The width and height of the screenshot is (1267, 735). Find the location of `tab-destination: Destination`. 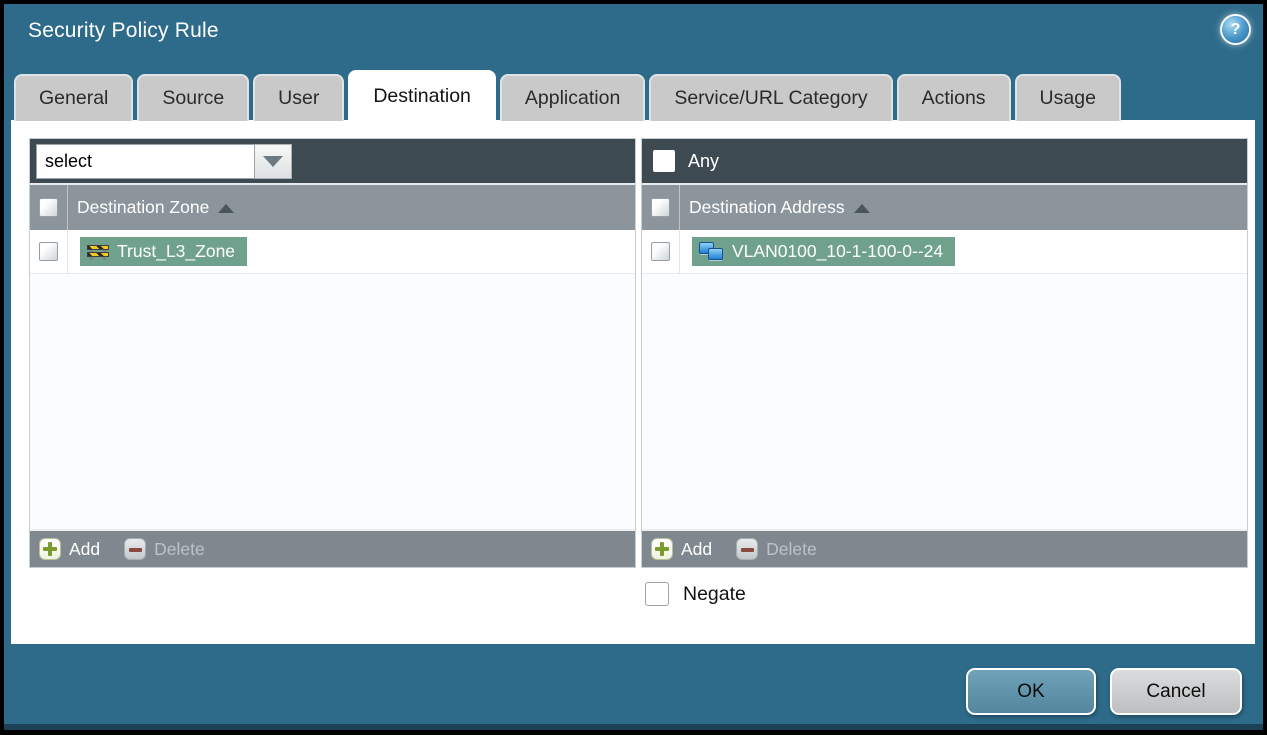

tab-destination: Destination is located at coordinates (422, 95).